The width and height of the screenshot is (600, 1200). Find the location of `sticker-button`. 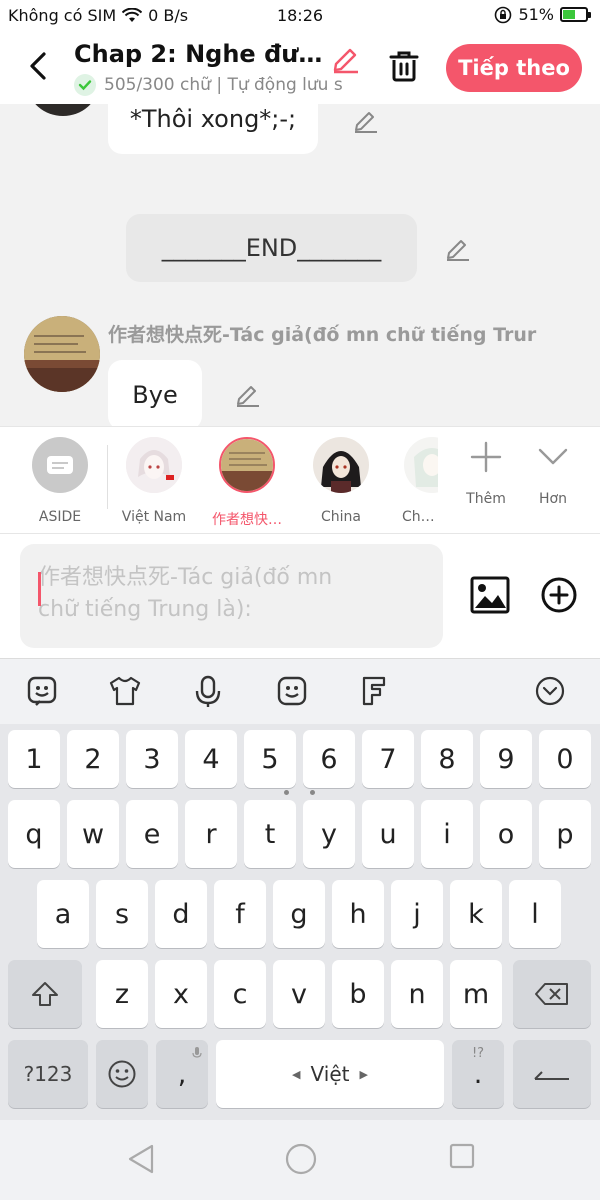

sticker-button is located at coordinates (42, 693).